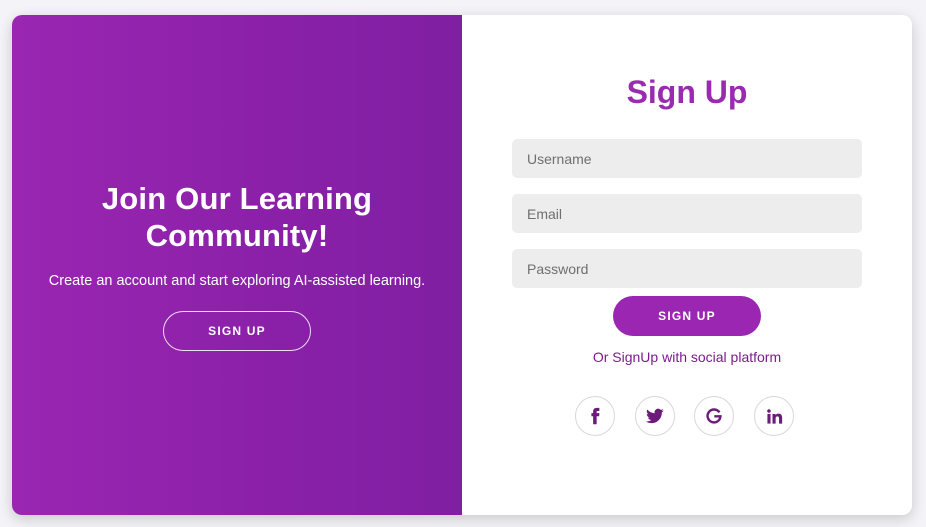 The image size is (926, 527). What do you see at coordinates (687, 213) in the screenshot?
I see `email-field` at bounding box center [687, 213].